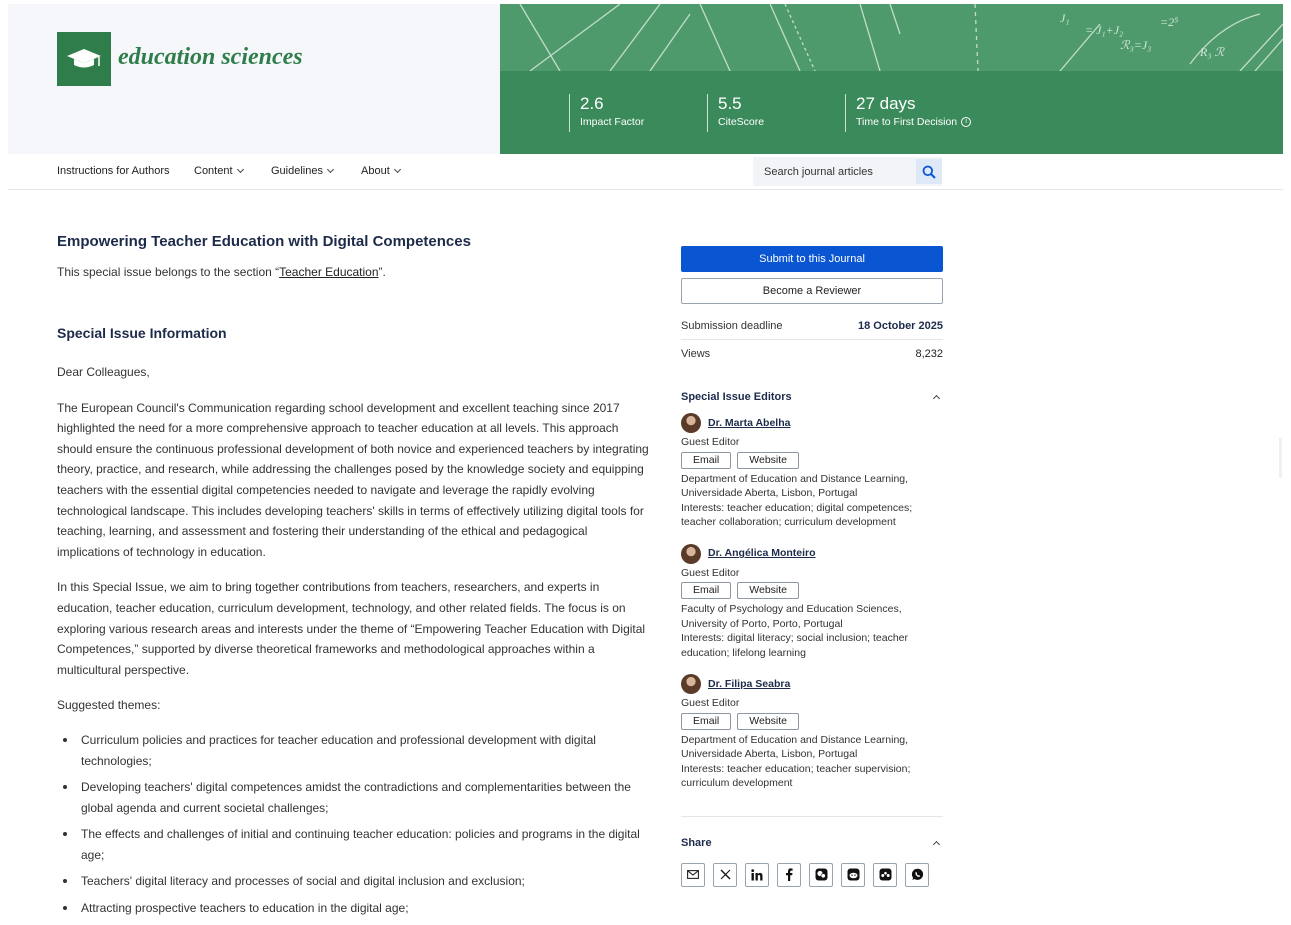 The width and height of the screenshot is (1291, 925). Describe the element at coordinates (1169, 22) in the screenshot. I see `svg-text: =2⁵` at that location.